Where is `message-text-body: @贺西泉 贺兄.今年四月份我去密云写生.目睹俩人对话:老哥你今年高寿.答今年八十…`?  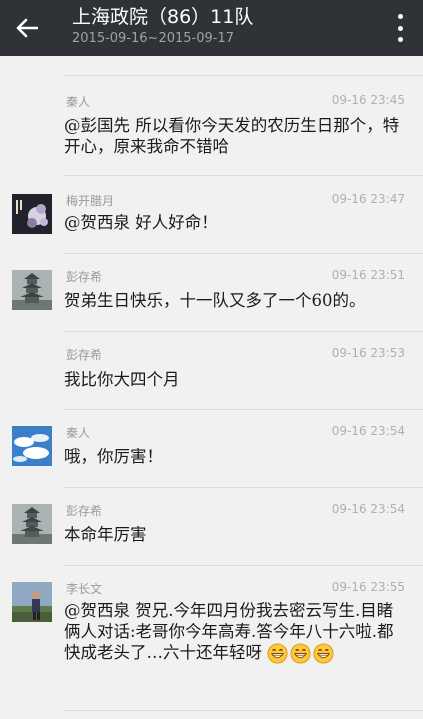 message-text-body: @贺西泉 贺兄.今年四月份我去密云写生.目睹俩人对话:老哥你今年高寿.答今年八十… is located at coordinates (229, 631).